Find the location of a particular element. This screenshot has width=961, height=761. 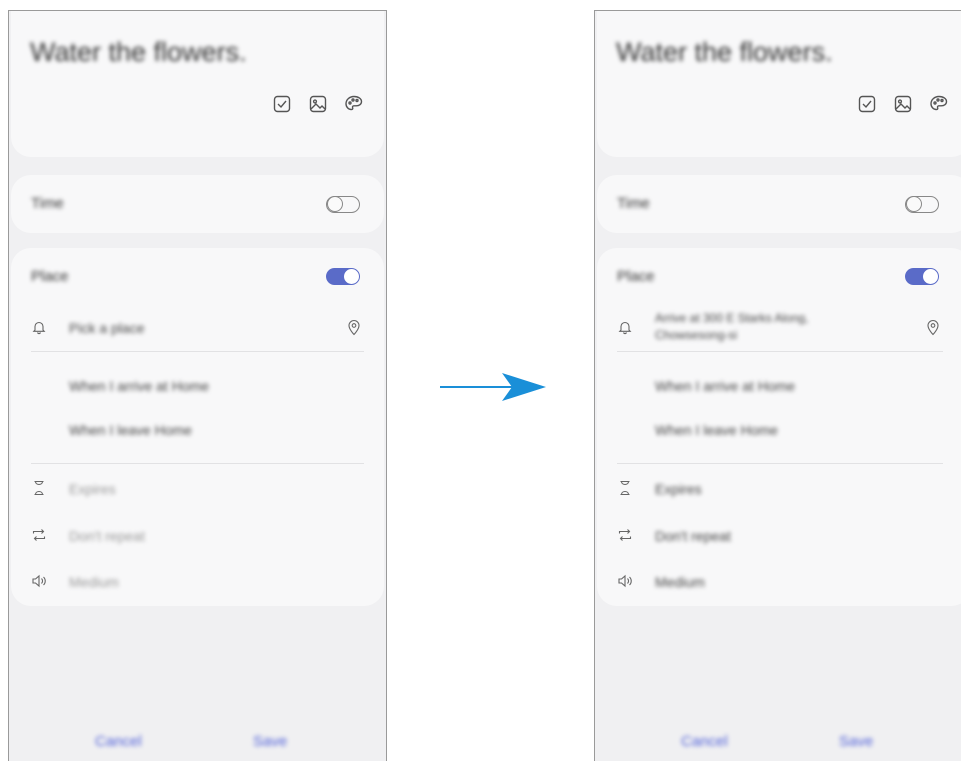

transition-arrow-icon is located at coordinates (493, 387).